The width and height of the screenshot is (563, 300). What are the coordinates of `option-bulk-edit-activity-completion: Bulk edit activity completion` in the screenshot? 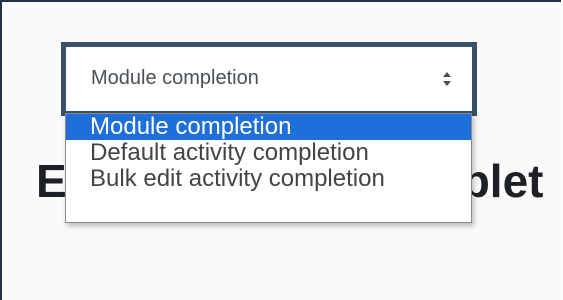 It's located at (268, 179).